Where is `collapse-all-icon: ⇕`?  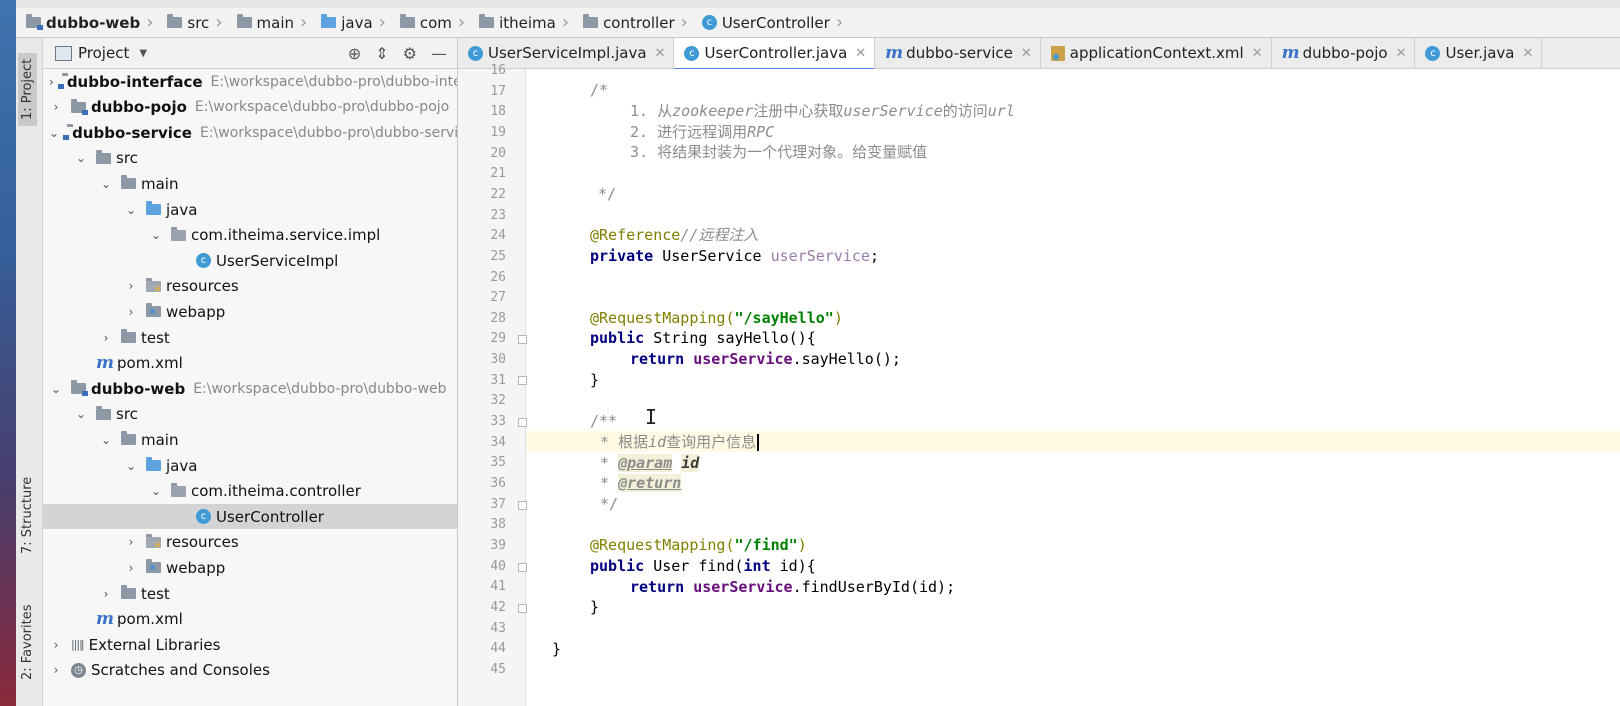 collapse-all-icon: ⇕ is located at coordinates (381, 53).